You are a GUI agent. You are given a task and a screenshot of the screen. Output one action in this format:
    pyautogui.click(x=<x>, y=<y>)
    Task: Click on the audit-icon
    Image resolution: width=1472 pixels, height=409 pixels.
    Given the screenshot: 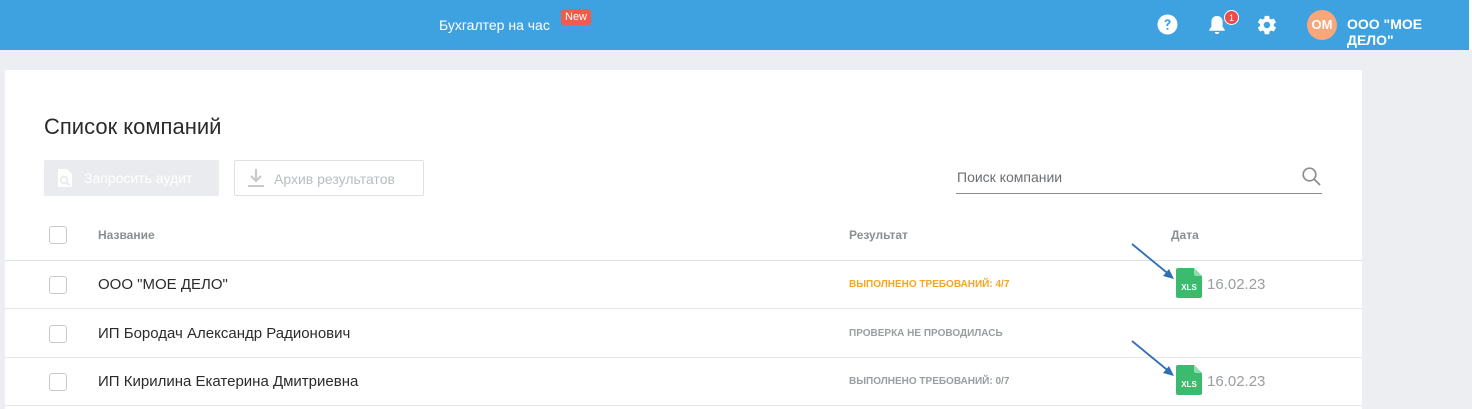 What is the action you would take?
    pyautogui.click(x=65, y=178)
    